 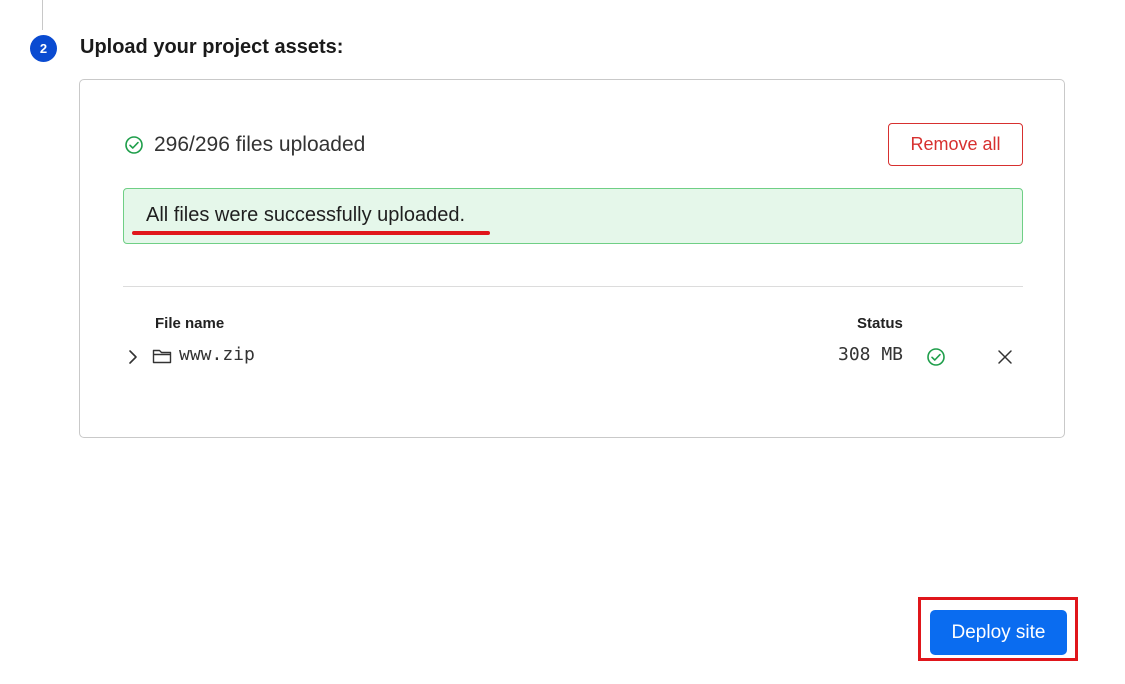 I want to click on success-message: All files were successfully uploaded., so click(x=306, y=215).